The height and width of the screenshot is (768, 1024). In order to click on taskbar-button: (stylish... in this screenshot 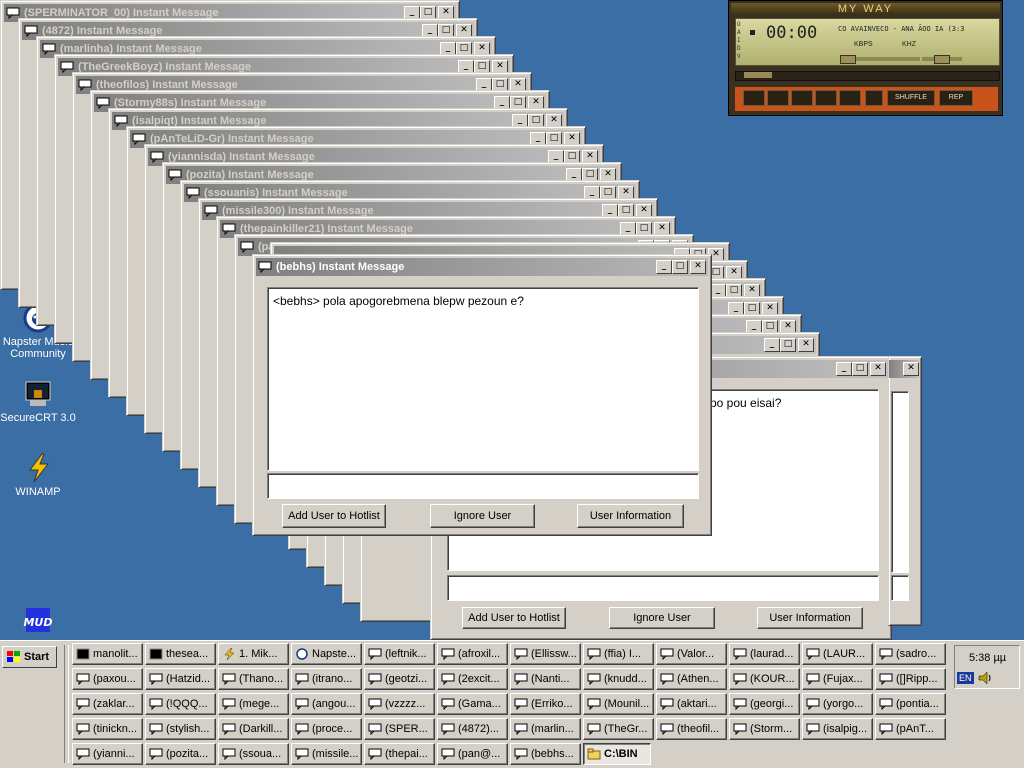, I will do `click(180, 729)`.